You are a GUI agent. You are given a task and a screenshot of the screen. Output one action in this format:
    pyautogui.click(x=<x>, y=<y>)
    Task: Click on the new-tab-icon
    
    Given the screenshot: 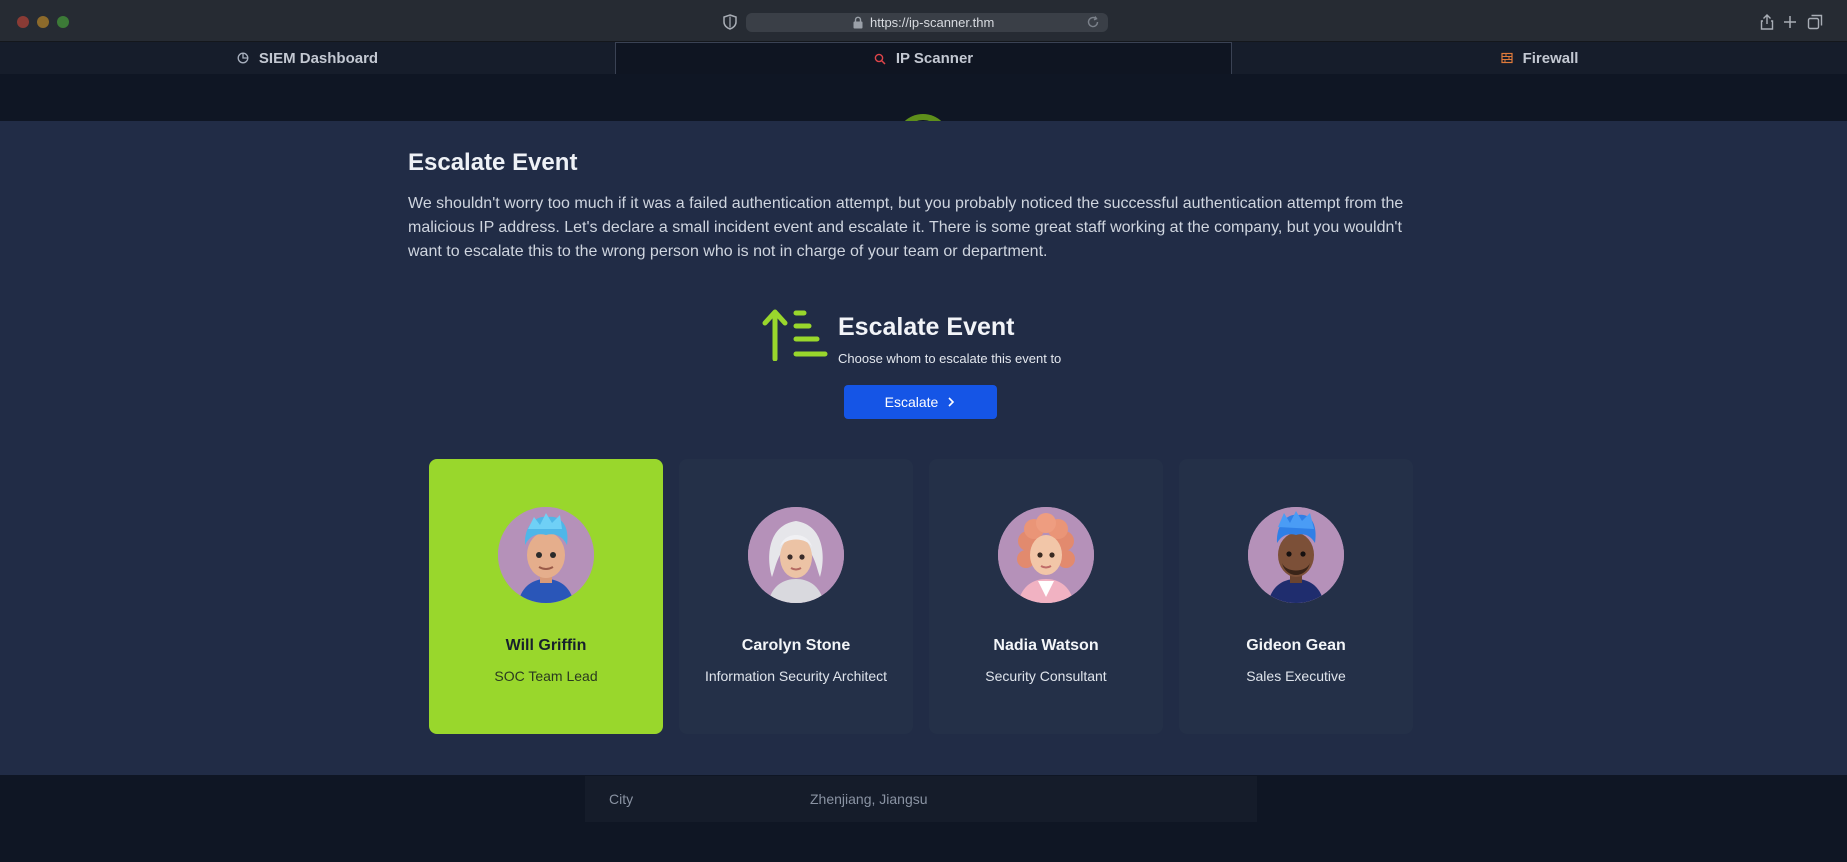 What is the action you would take?
    pyautogui.click(x=1790, y=22)
    